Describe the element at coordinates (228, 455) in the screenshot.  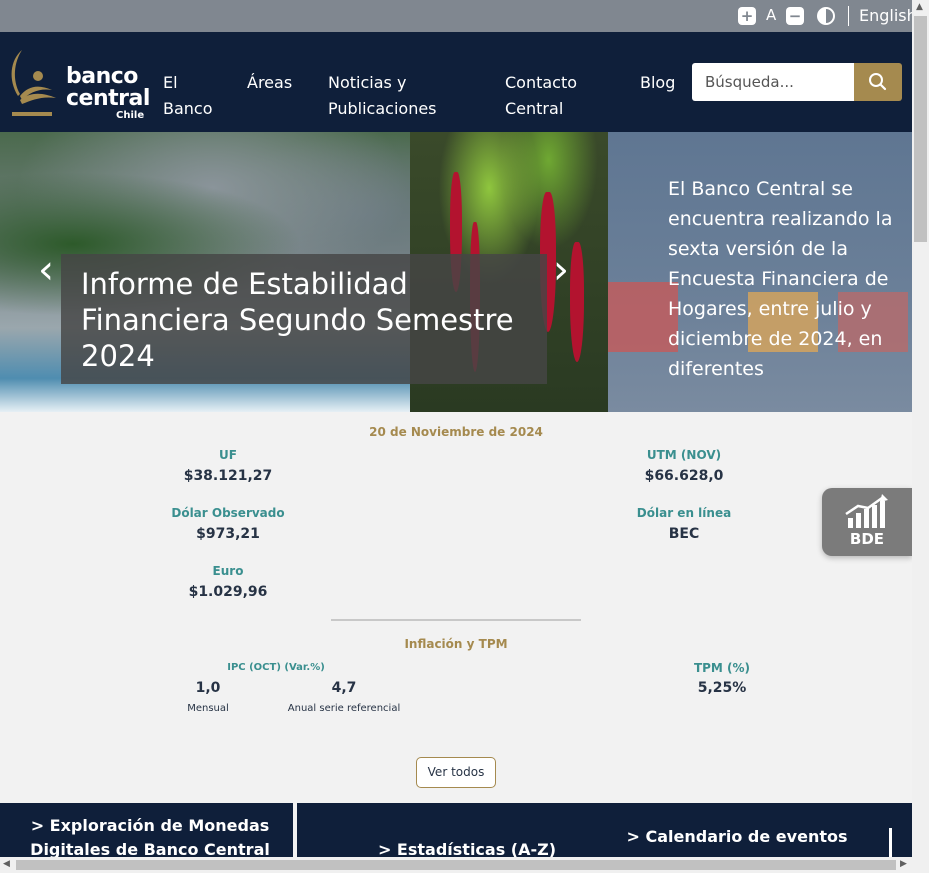
I see `uf-label: UF` at that location.